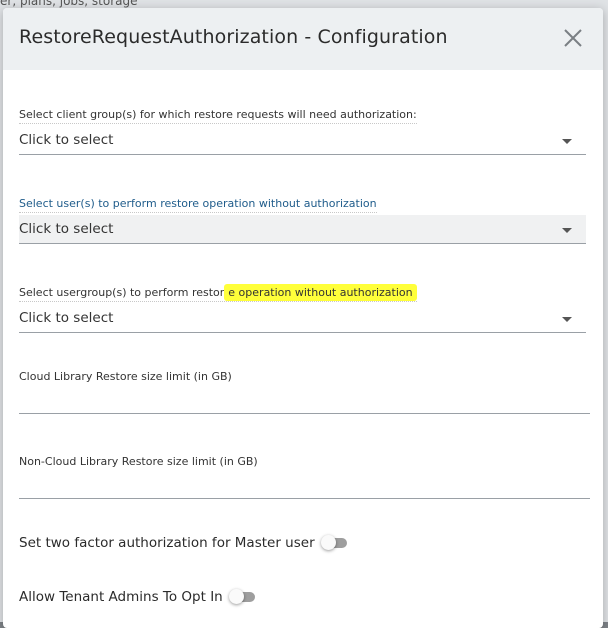 The height and width of the screenshot is (628, 608). What do you see at coordinates (66, 229) in the screenshot?
I see `users-select-value: Click to select` at bounding box center [66, 229].